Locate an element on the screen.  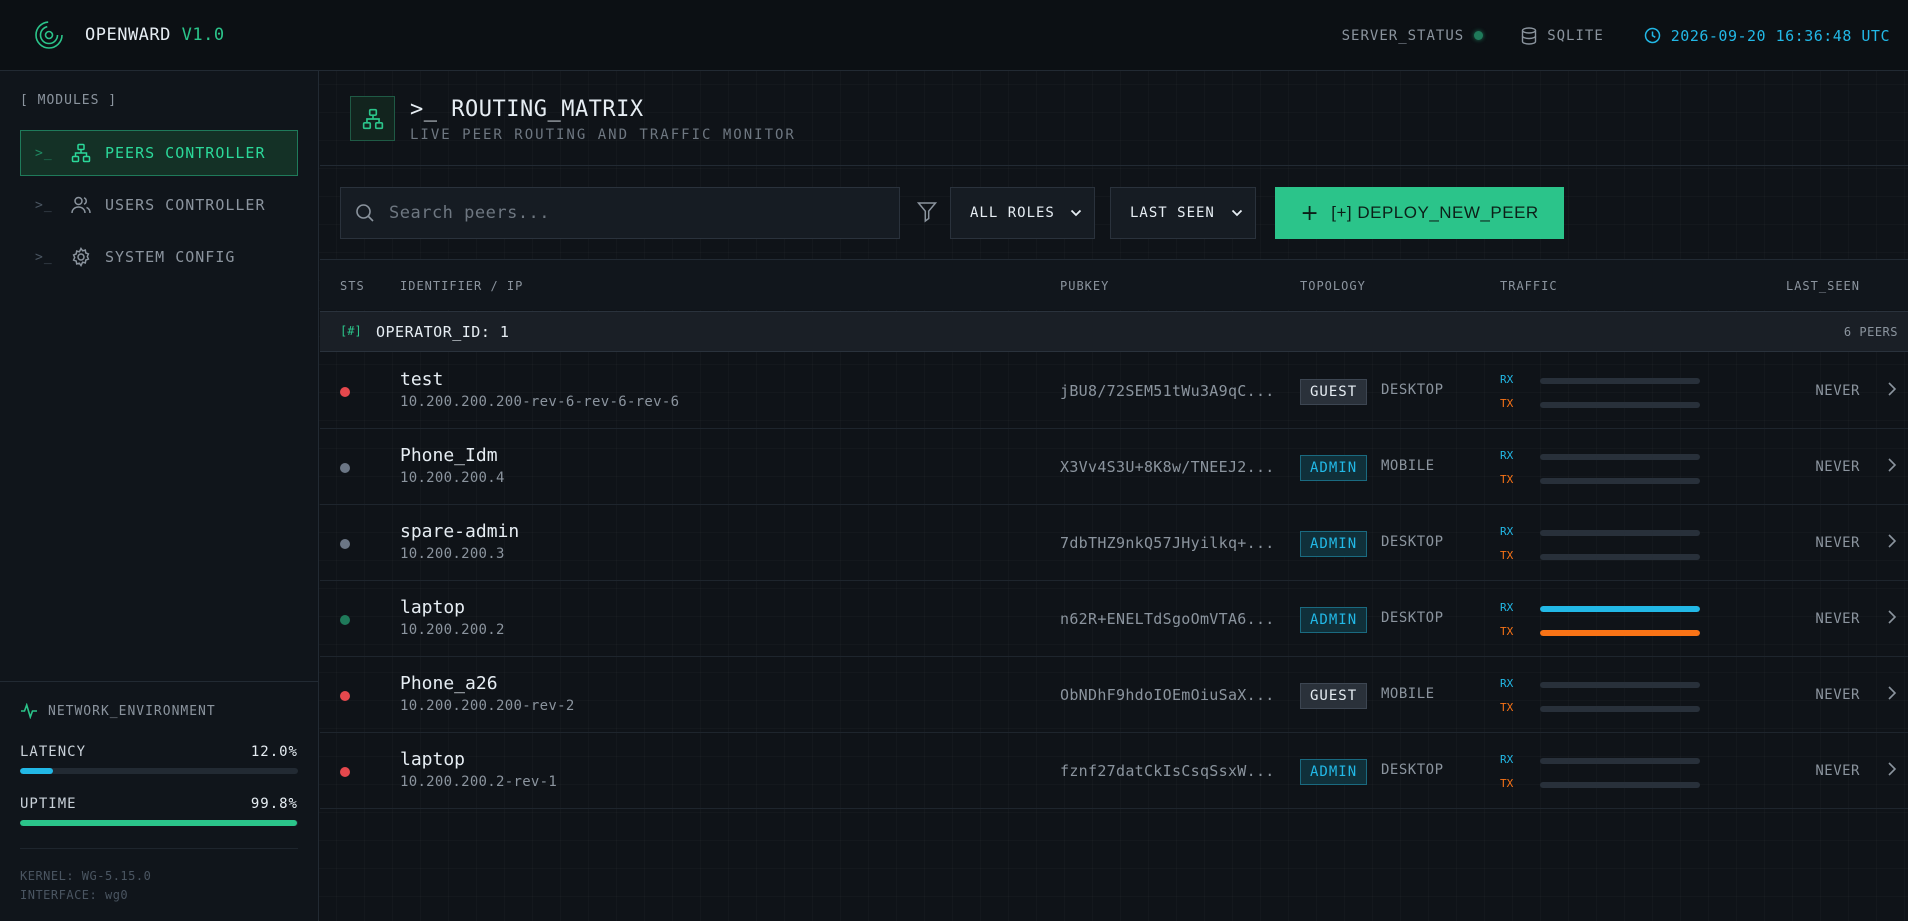
uptime-bar-fill is located at coordinates (159, 823).